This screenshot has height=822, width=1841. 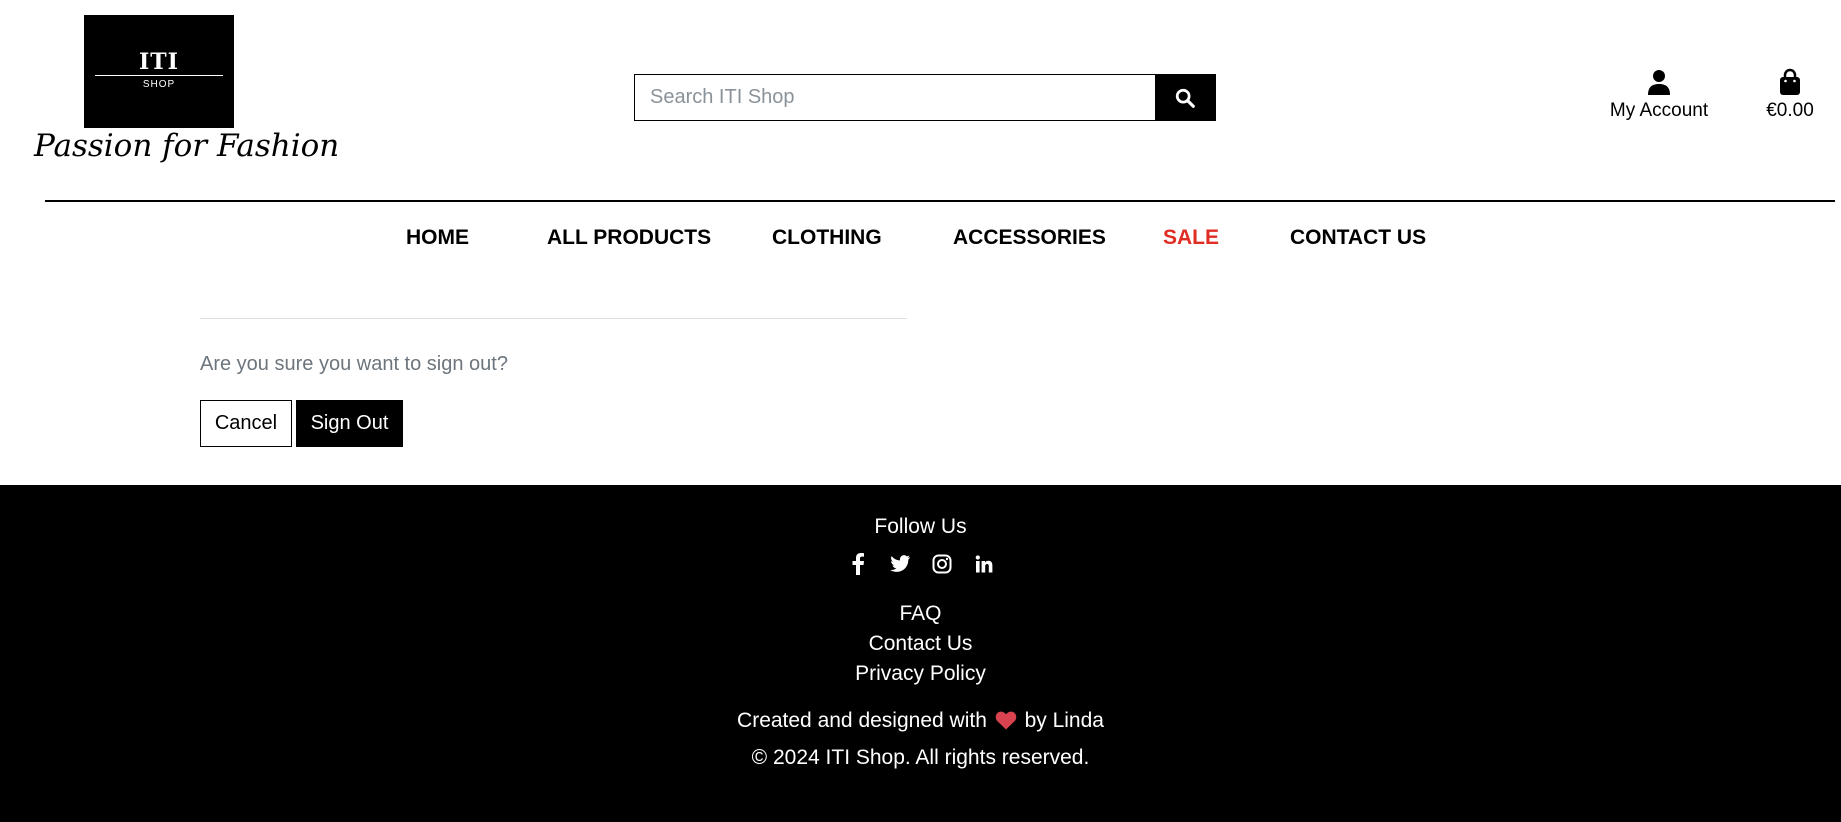 I want to click on footer-privacy-link: Privacy Policy, so click(x=920, y=673).